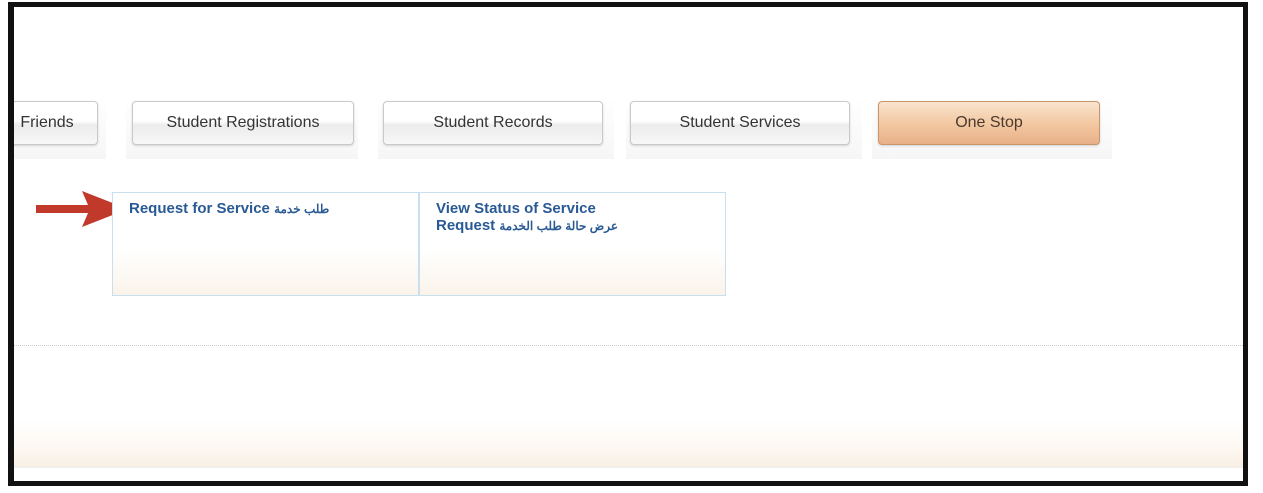  What do you see at coordinates (628, 443) in the screenshot?
I see `footer-band` at bounding box center [628, 443].